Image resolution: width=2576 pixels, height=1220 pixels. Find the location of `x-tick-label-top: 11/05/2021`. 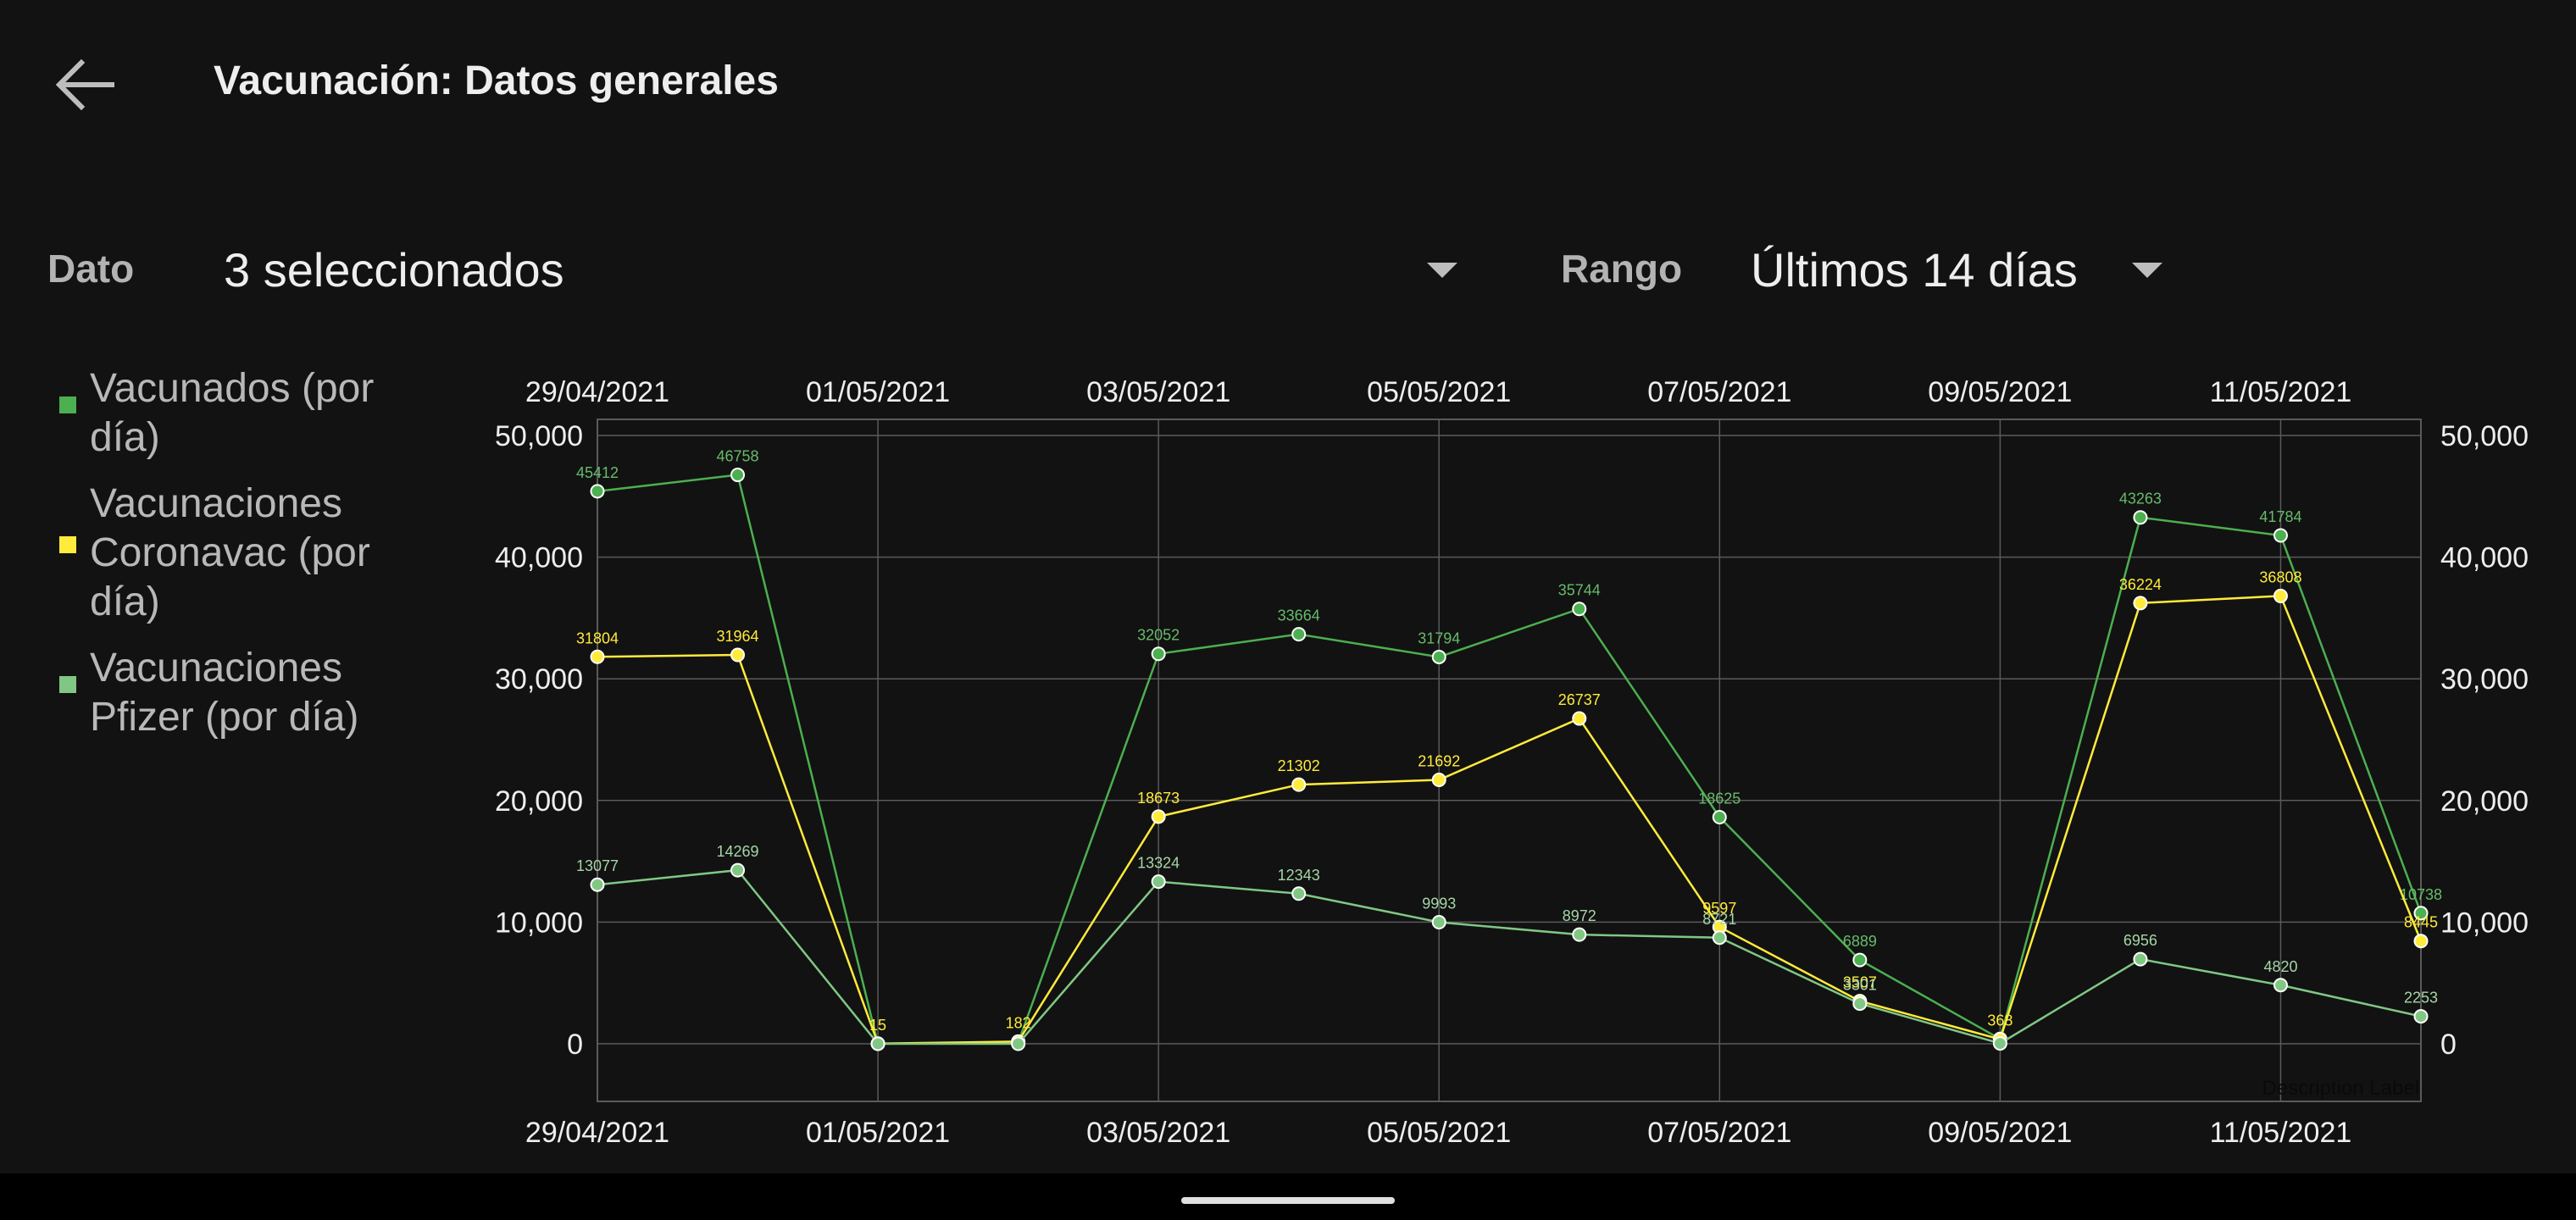

x-tick-label-top: 11/05/2021 is located at coordinates (2281, 392).